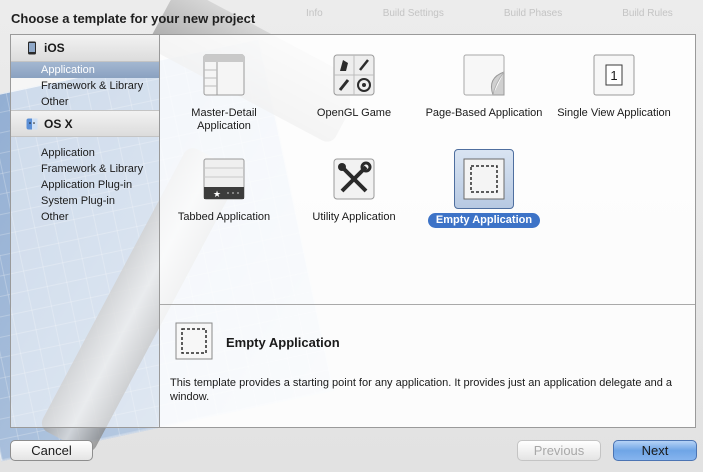 The image size is (703, 472). Describe the element at coordinates (224, 119) in the screenshot. I see `template-label: Master-Detail Application` at that location.